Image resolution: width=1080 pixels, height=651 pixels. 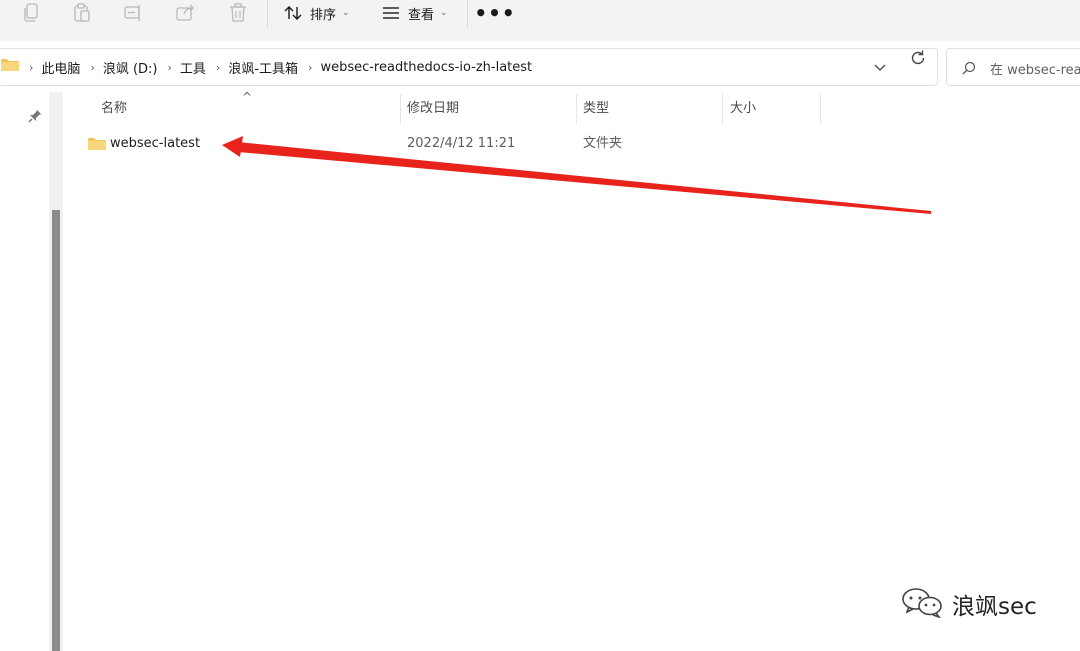 I want to click on arrow-shaft, so click(x=584, y=178).